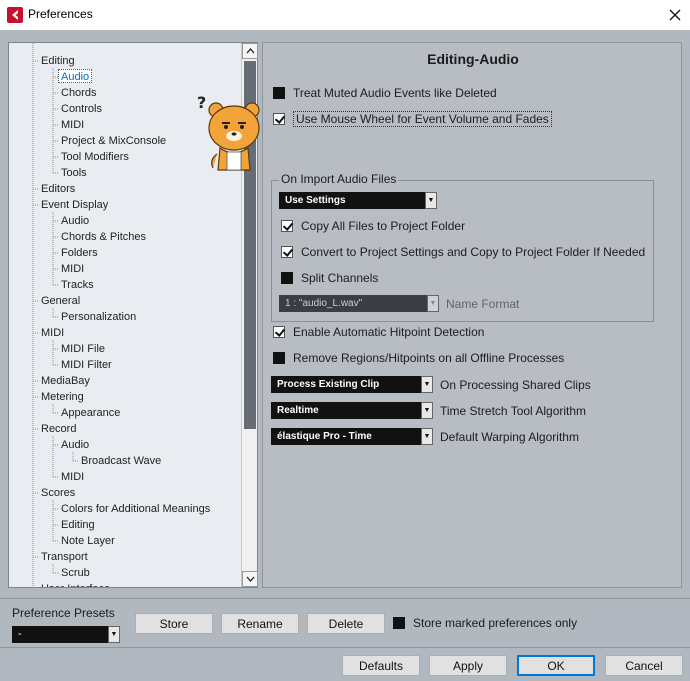 The height and width of the screenshot is (681, 690). I want to click on tree-item-tool-modifiers: Tool Modifiers, so click(95, 157).